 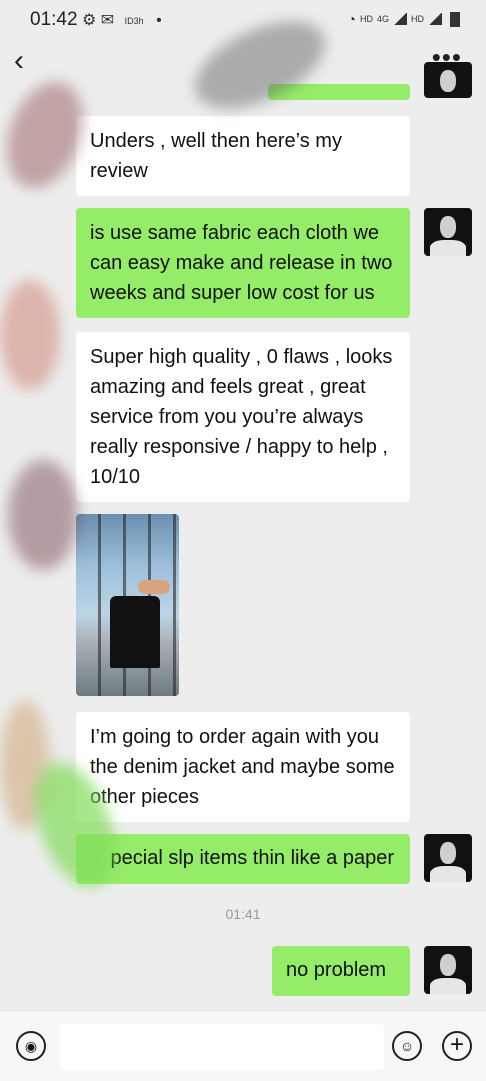 What do you see at coordinates (336, 970) in the screenshot?
I see `message-text: no problem` at bounding box center [336, 970].